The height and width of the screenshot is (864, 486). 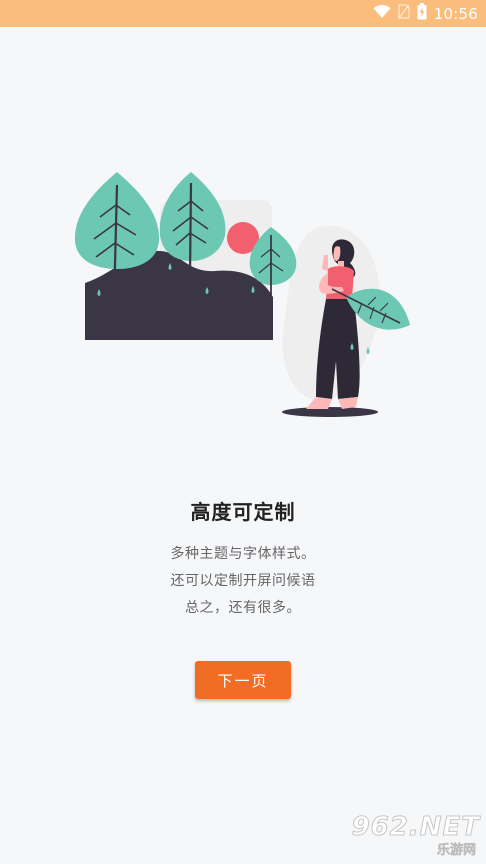 I want to click on status-time: 10:56, so click(x=455, y=13).